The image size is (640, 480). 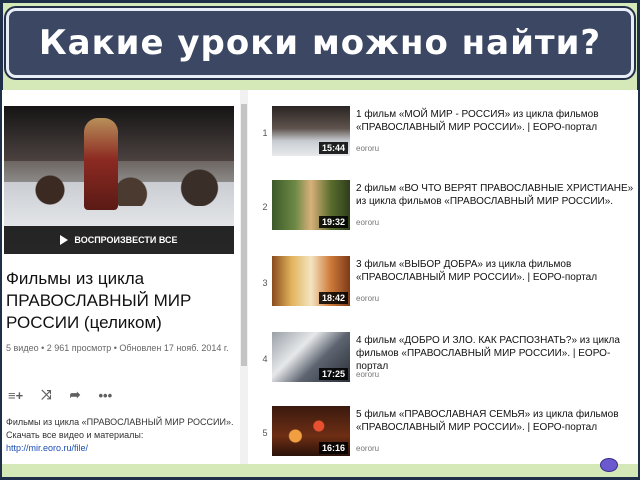 I want to click on video-index: 3, so click(x=265, y=283).